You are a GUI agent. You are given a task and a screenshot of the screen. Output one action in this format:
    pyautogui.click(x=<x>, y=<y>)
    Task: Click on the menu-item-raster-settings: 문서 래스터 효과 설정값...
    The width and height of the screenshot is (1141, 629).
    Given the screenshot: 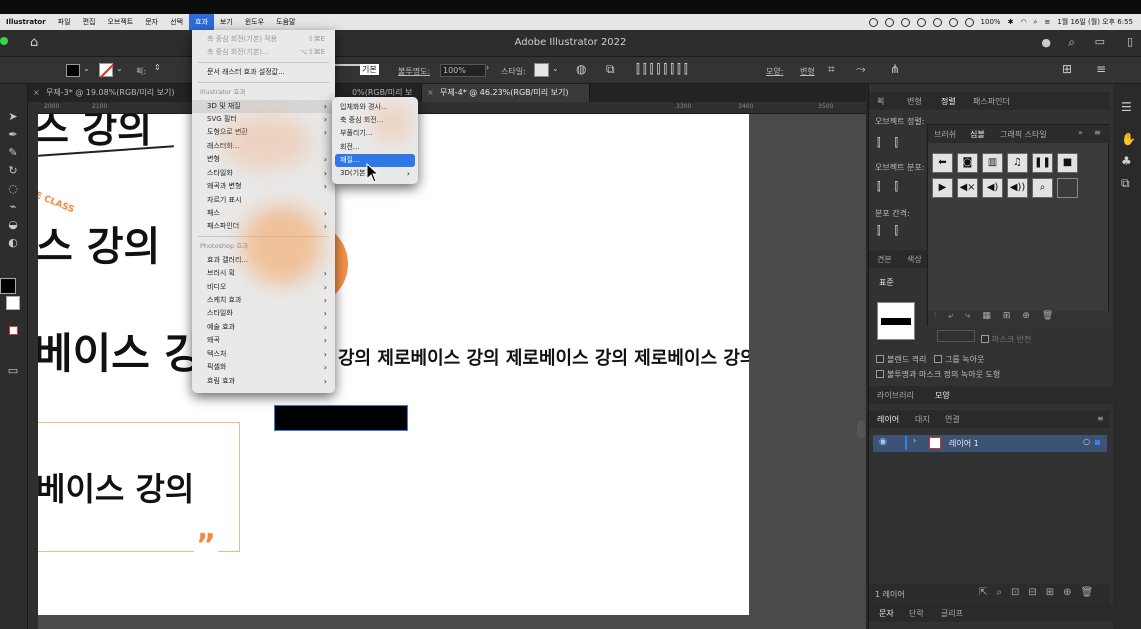 What is the action you would take?
    pyautogui.click(x=263, y=72)
    